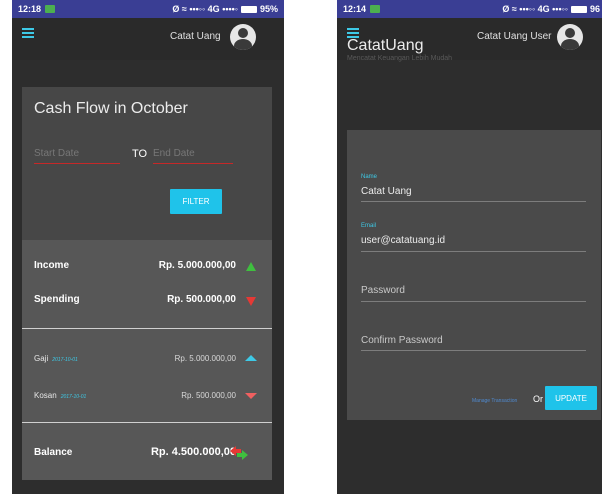  Describe the element at coordinates (111, 108) in the screenshot. I see `page-title: Cash Flow in October` at that location.